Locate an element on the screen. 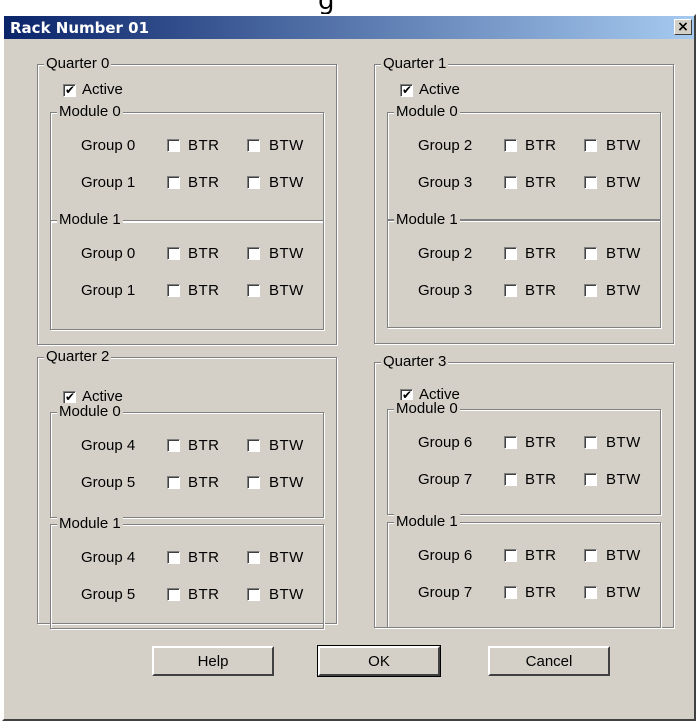 The height and width of the screenshot is (725, 698). group-row: Group 4 BTR BTW is located at coordinates (206, 446).